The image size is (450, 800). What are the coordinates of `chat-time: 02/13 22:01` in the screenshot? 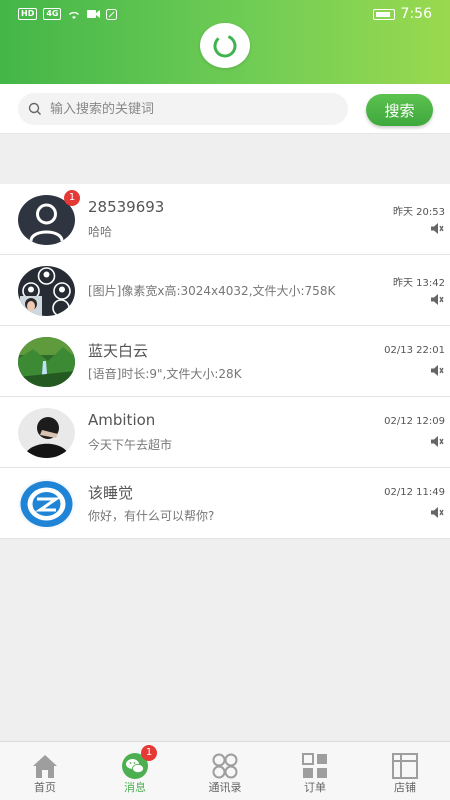 It's located at (414, 350).